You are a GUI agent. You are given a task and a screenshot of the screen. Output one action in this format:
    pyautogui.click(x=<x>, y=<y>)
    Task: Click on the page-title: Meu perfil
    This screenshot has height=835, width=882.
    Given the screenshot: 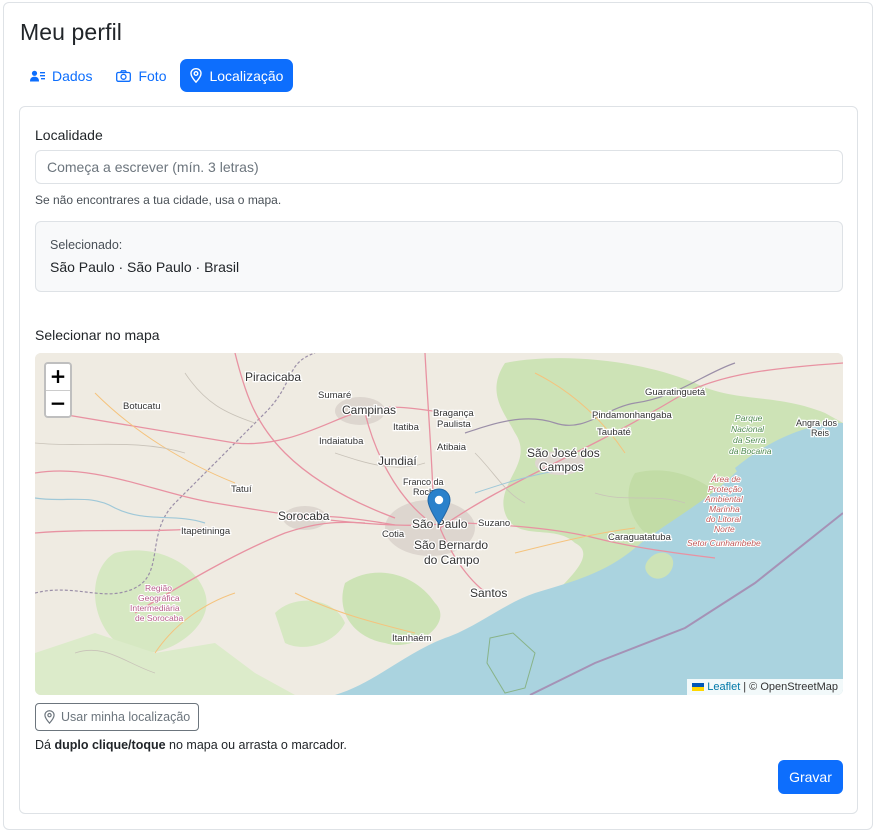 What is the action you would take?
    pyautogui.click(x=71, y=32)
    